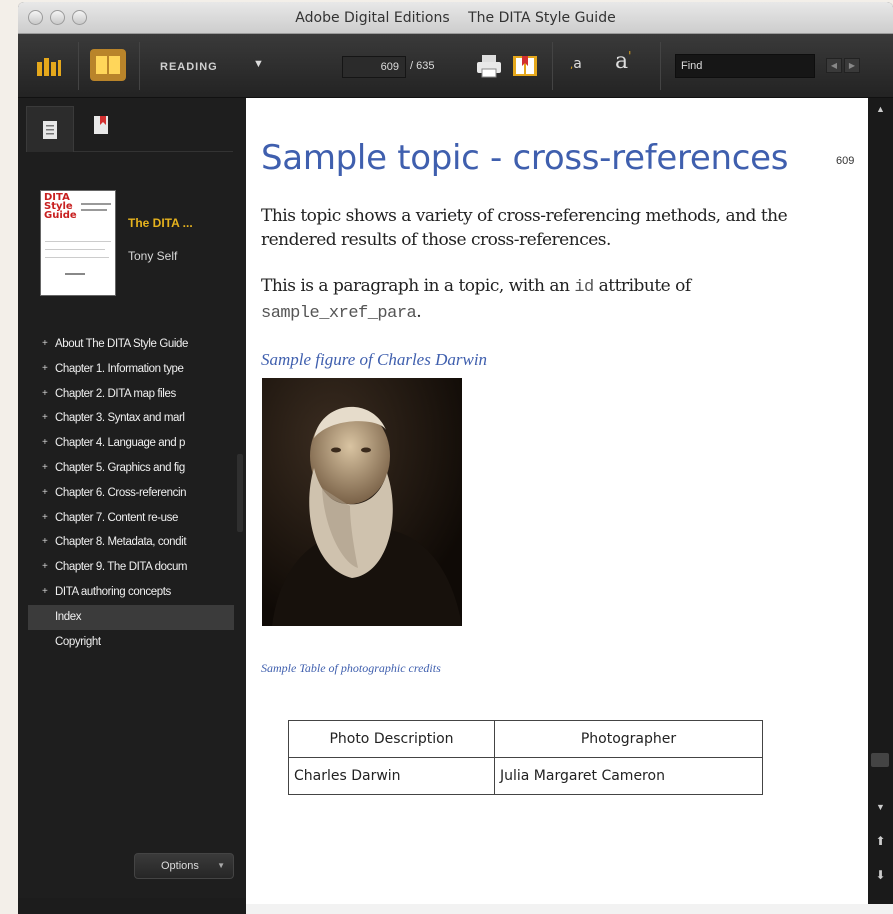 The width and height of the screenshot is (893, 914). What do you see at coordinates (569, 909) in the screenshot?
I see `status-strip` at bounding box center [569, 909].